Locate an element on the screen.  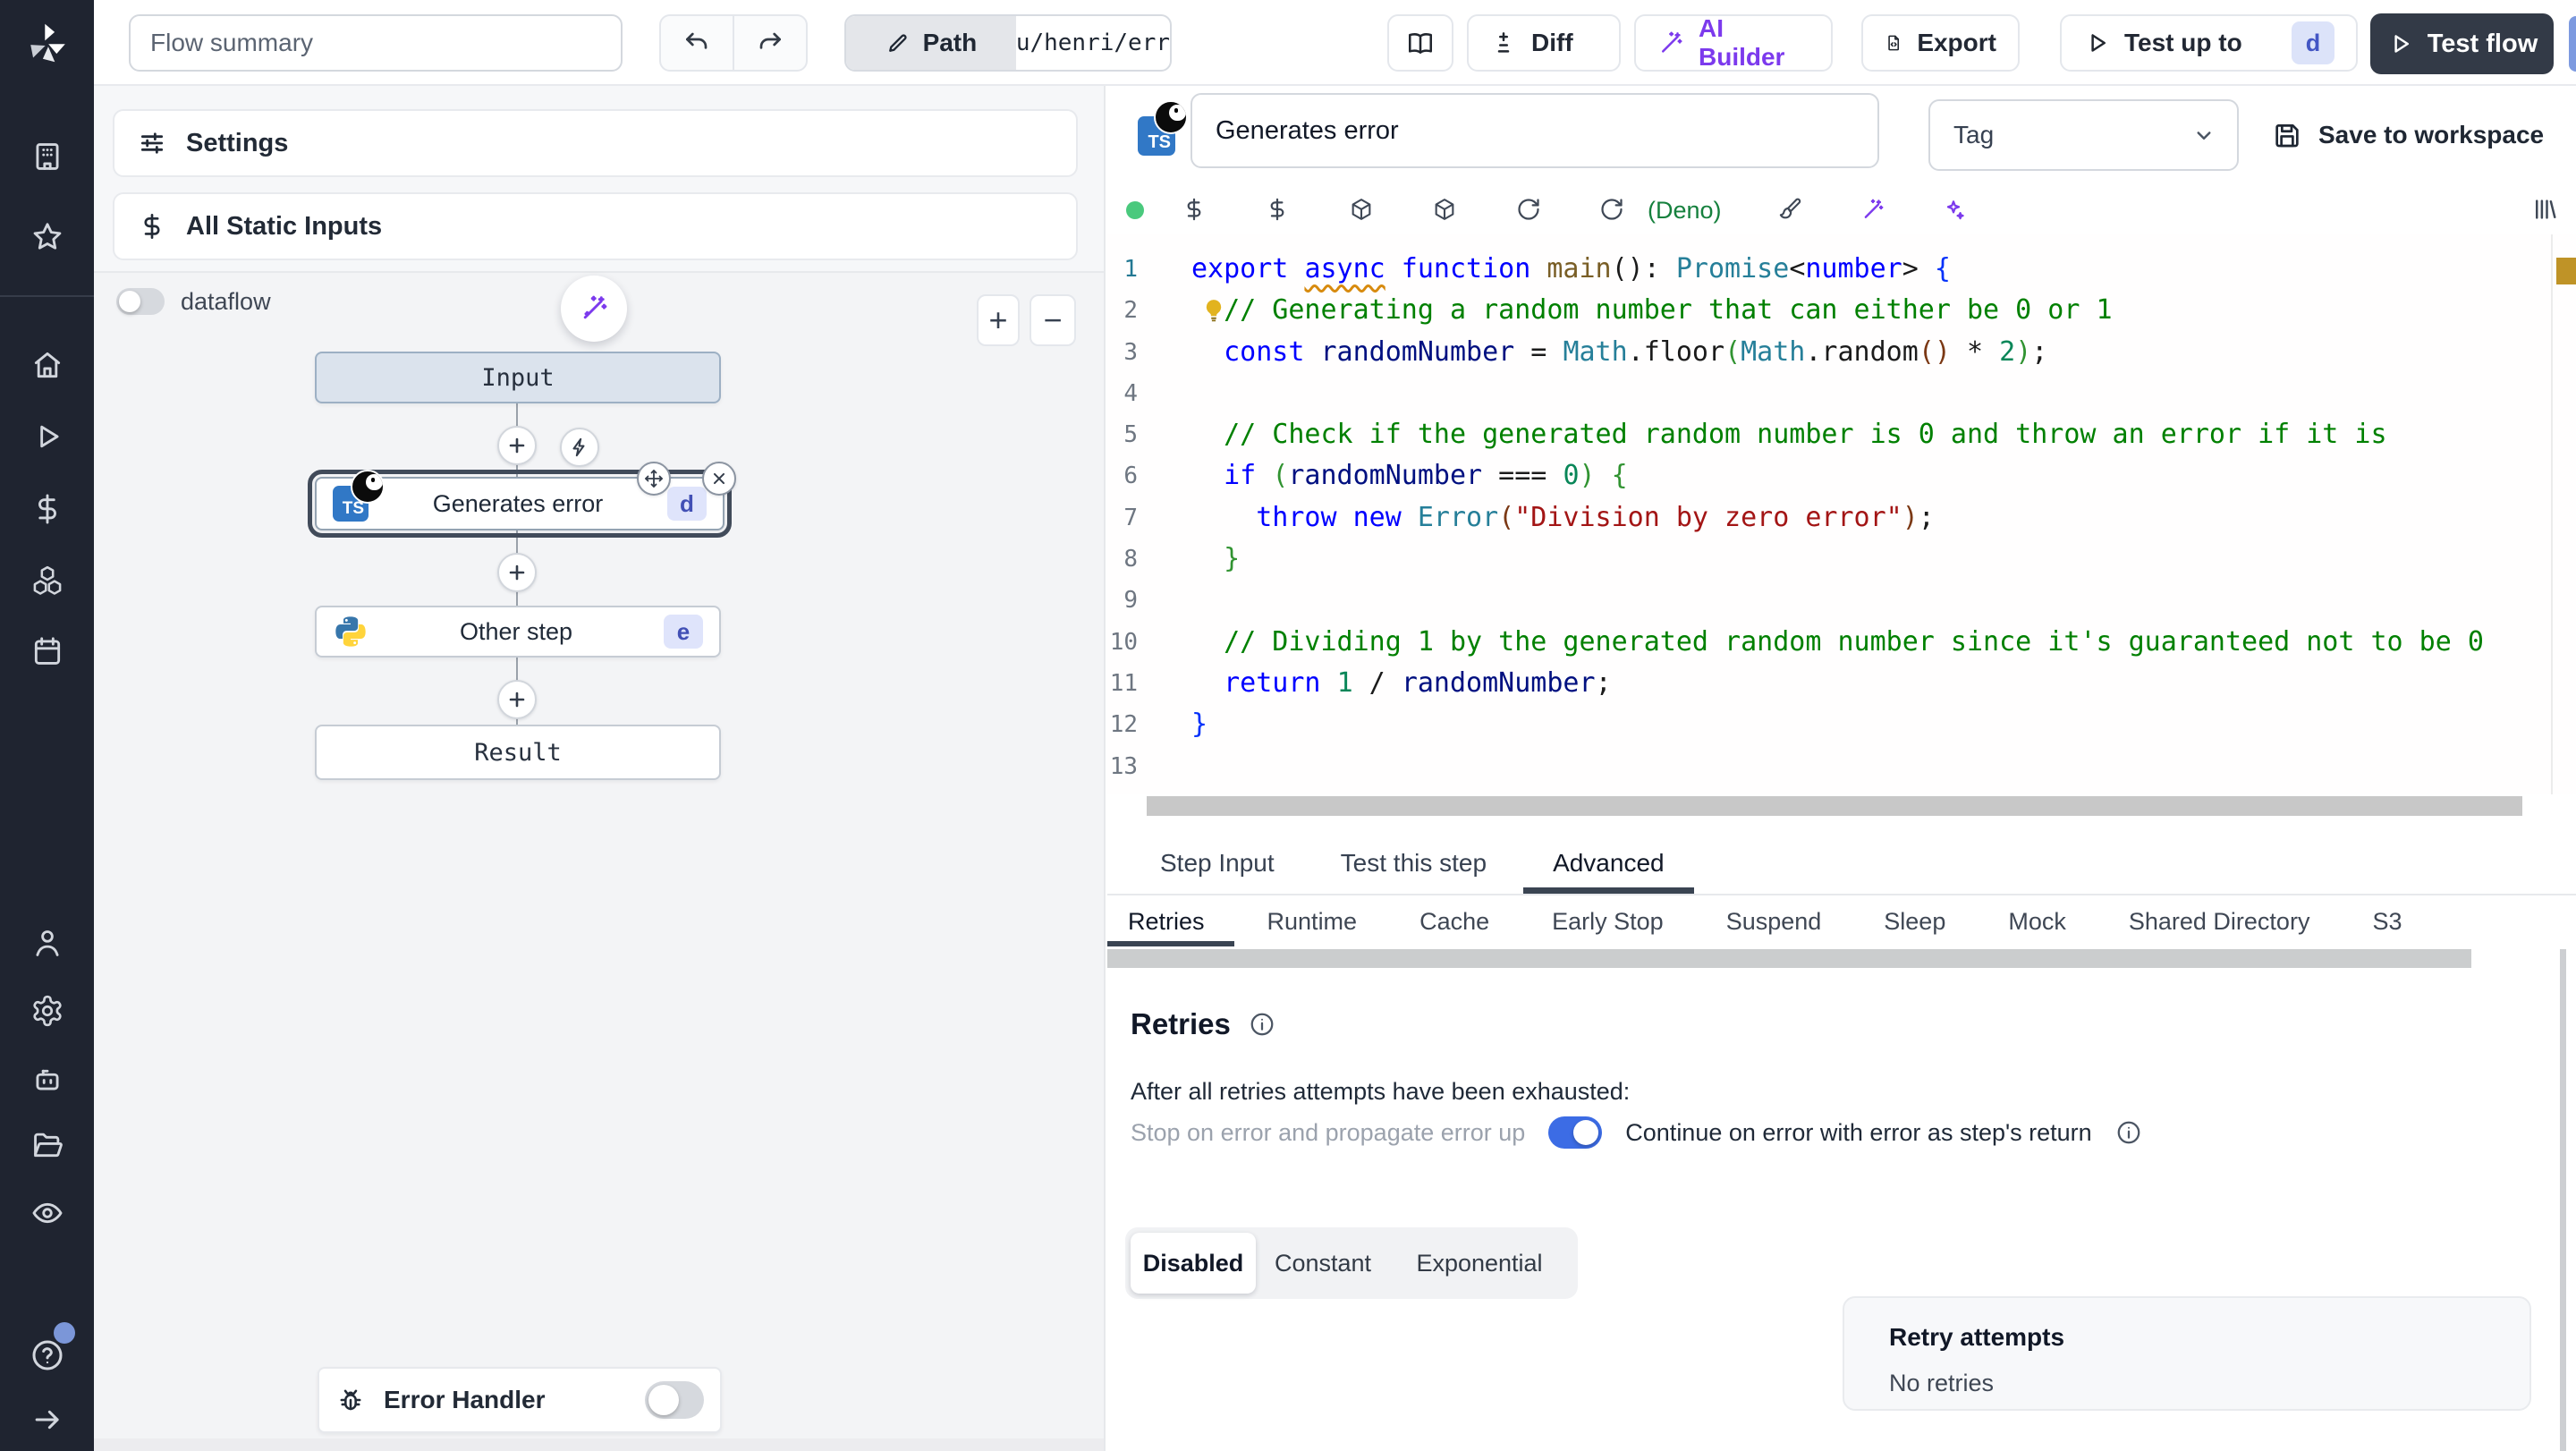
reload-runtime-icon is located at coordinates (1611, 210).